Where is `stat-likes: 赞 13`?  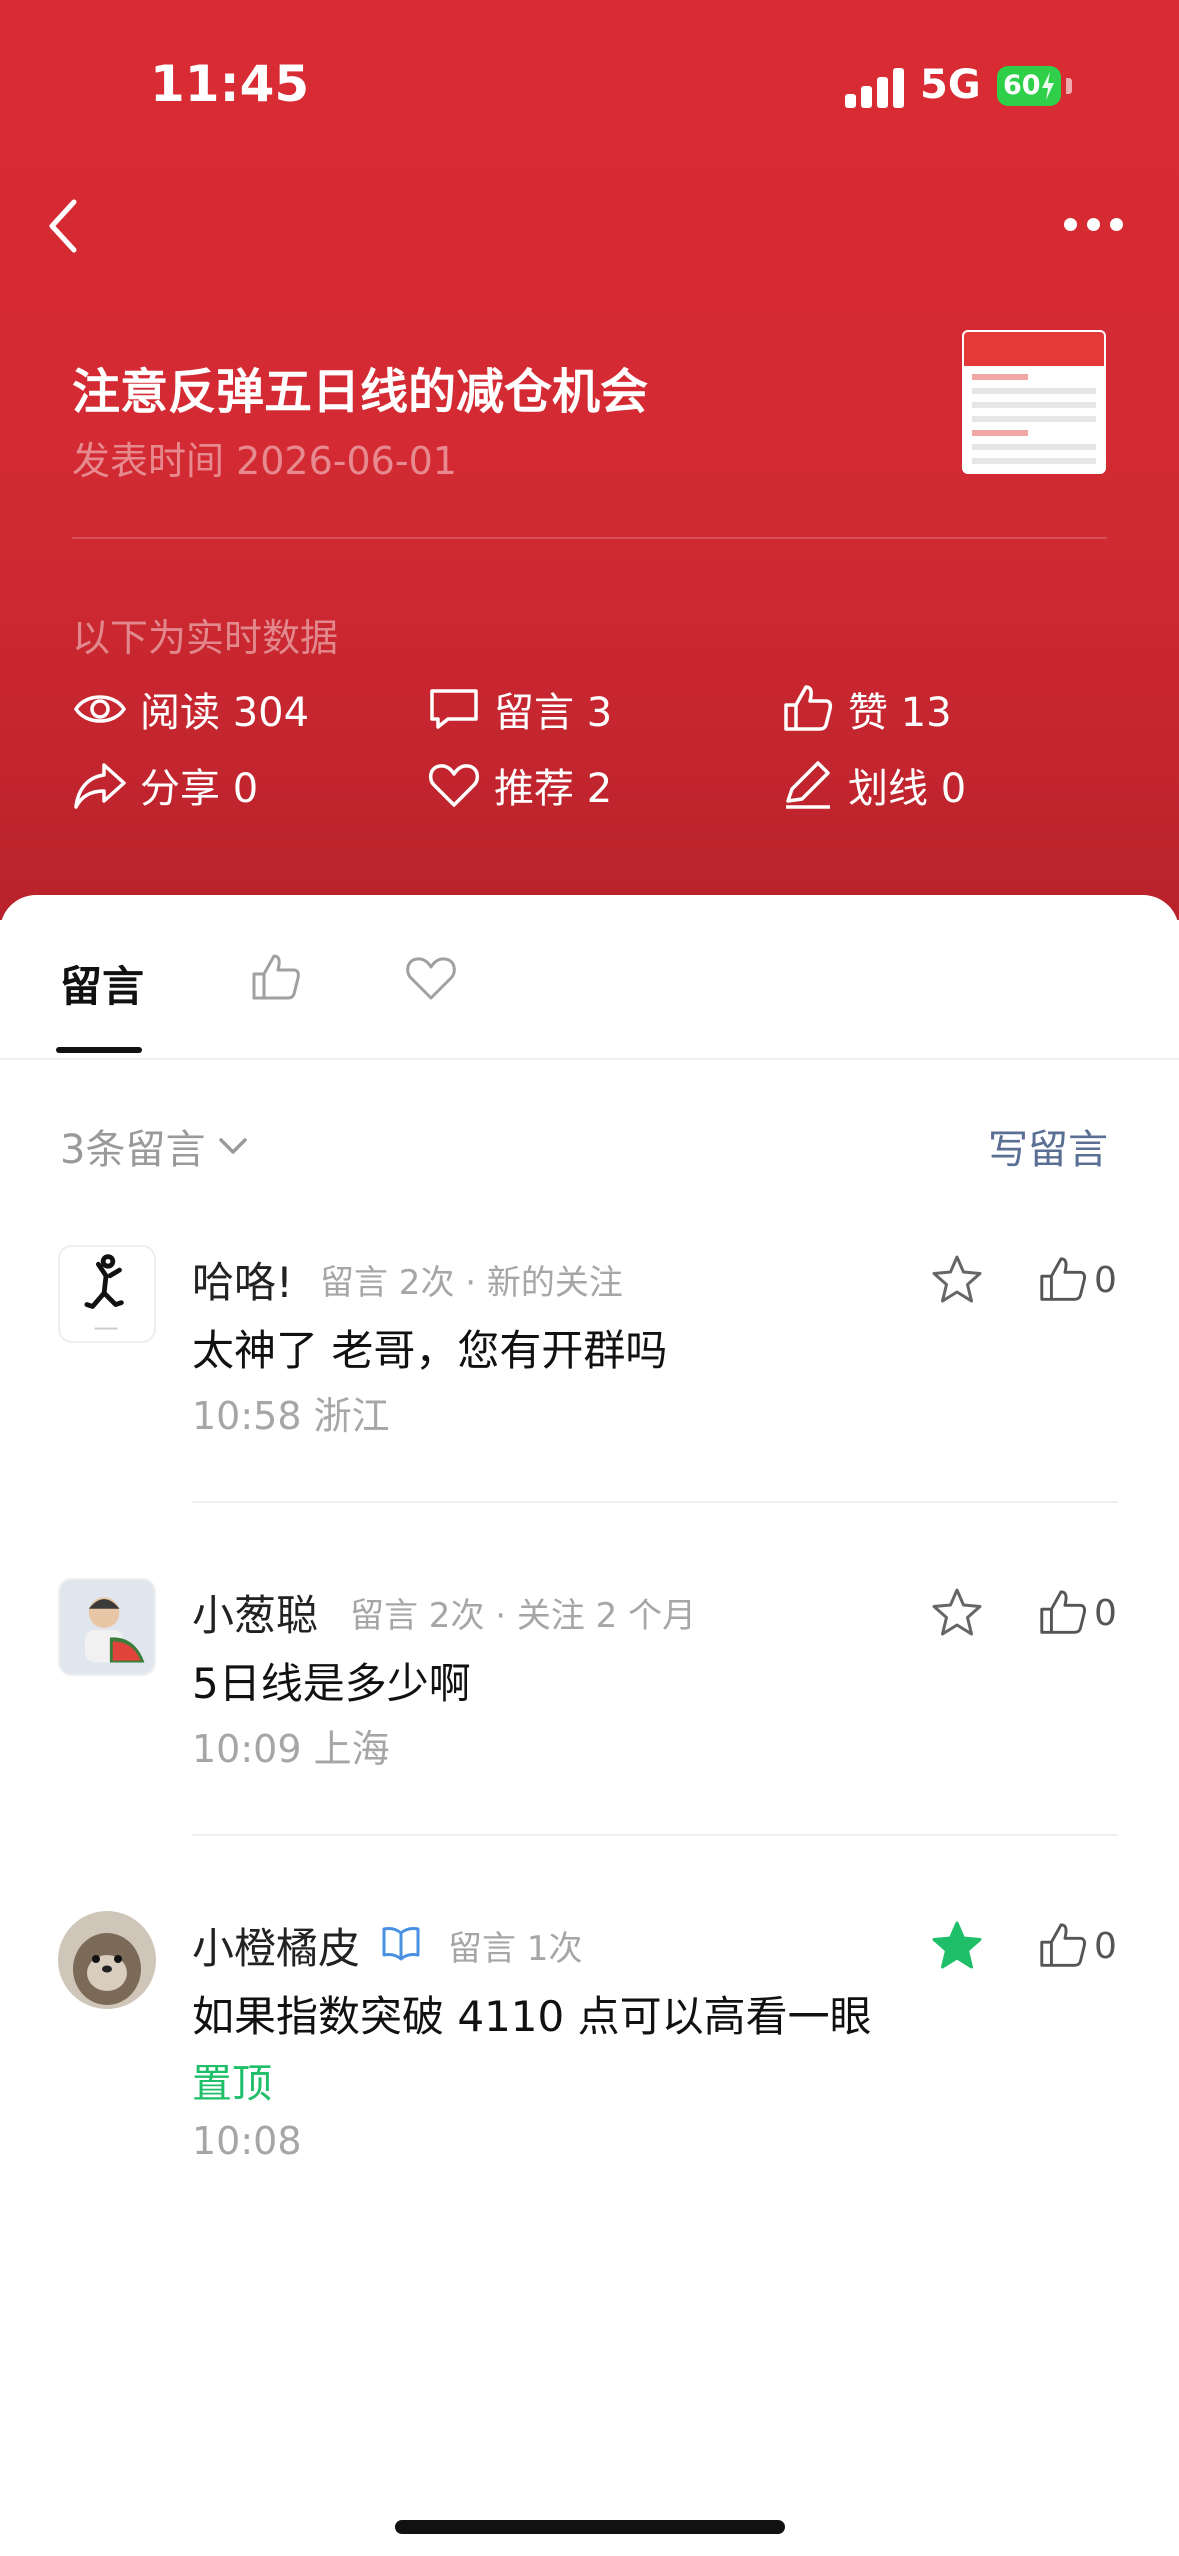
stat-likes: 赞 13 is located at coordinates (866, 709).